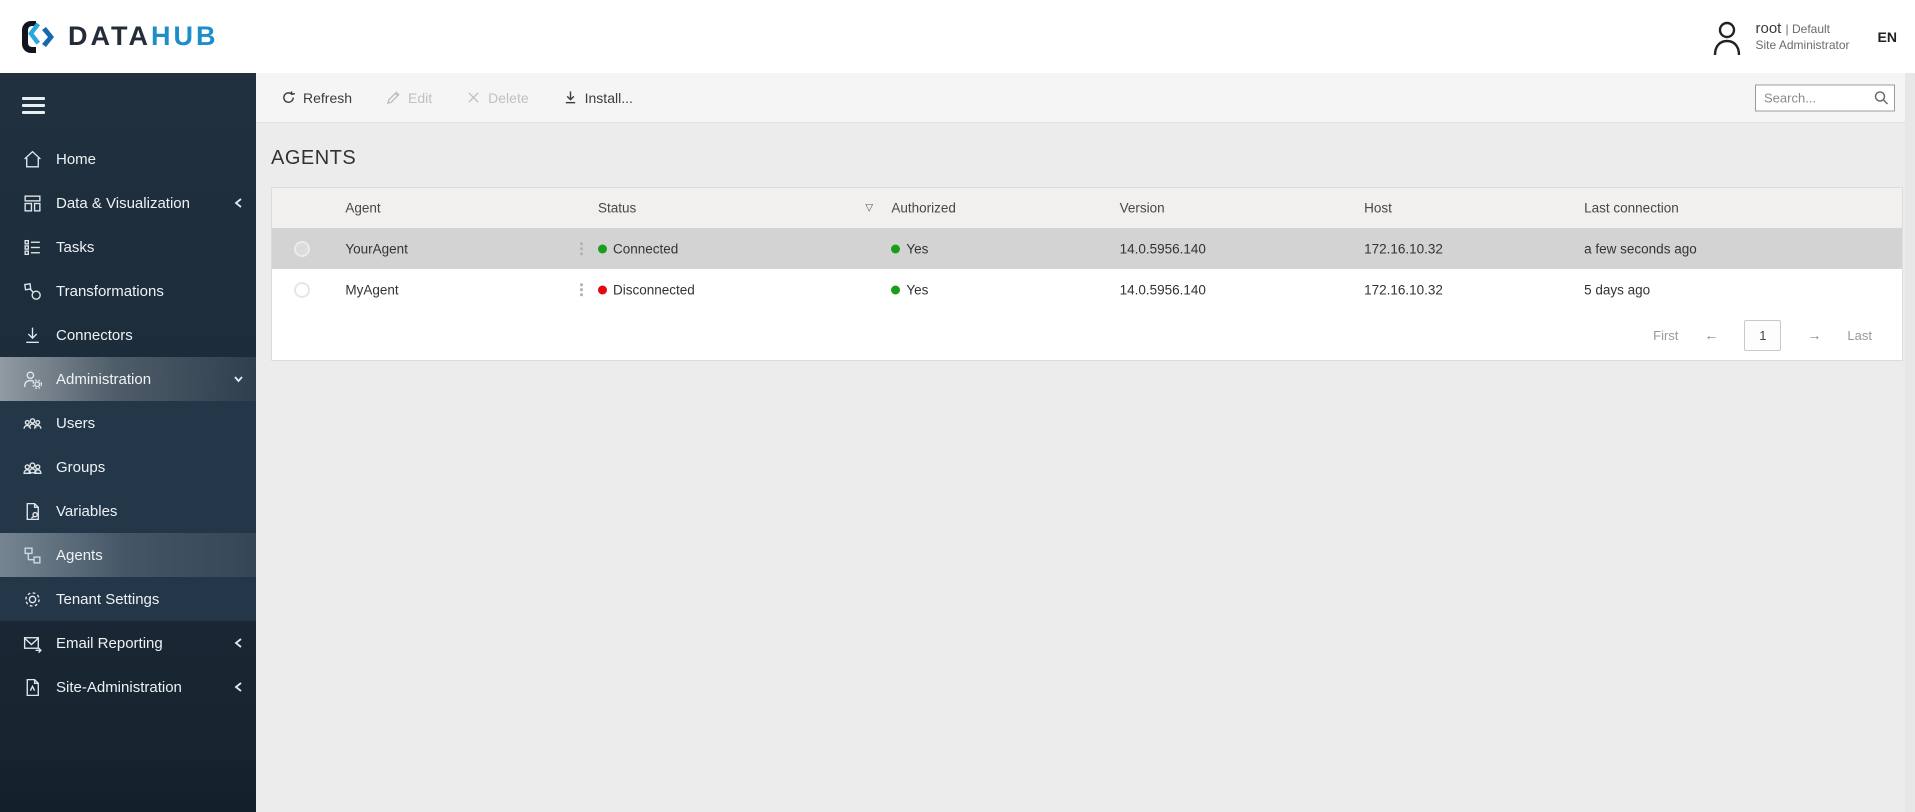 This screenshot has height=812, width=1915. I want to click on email-icon, so click(32, 643).